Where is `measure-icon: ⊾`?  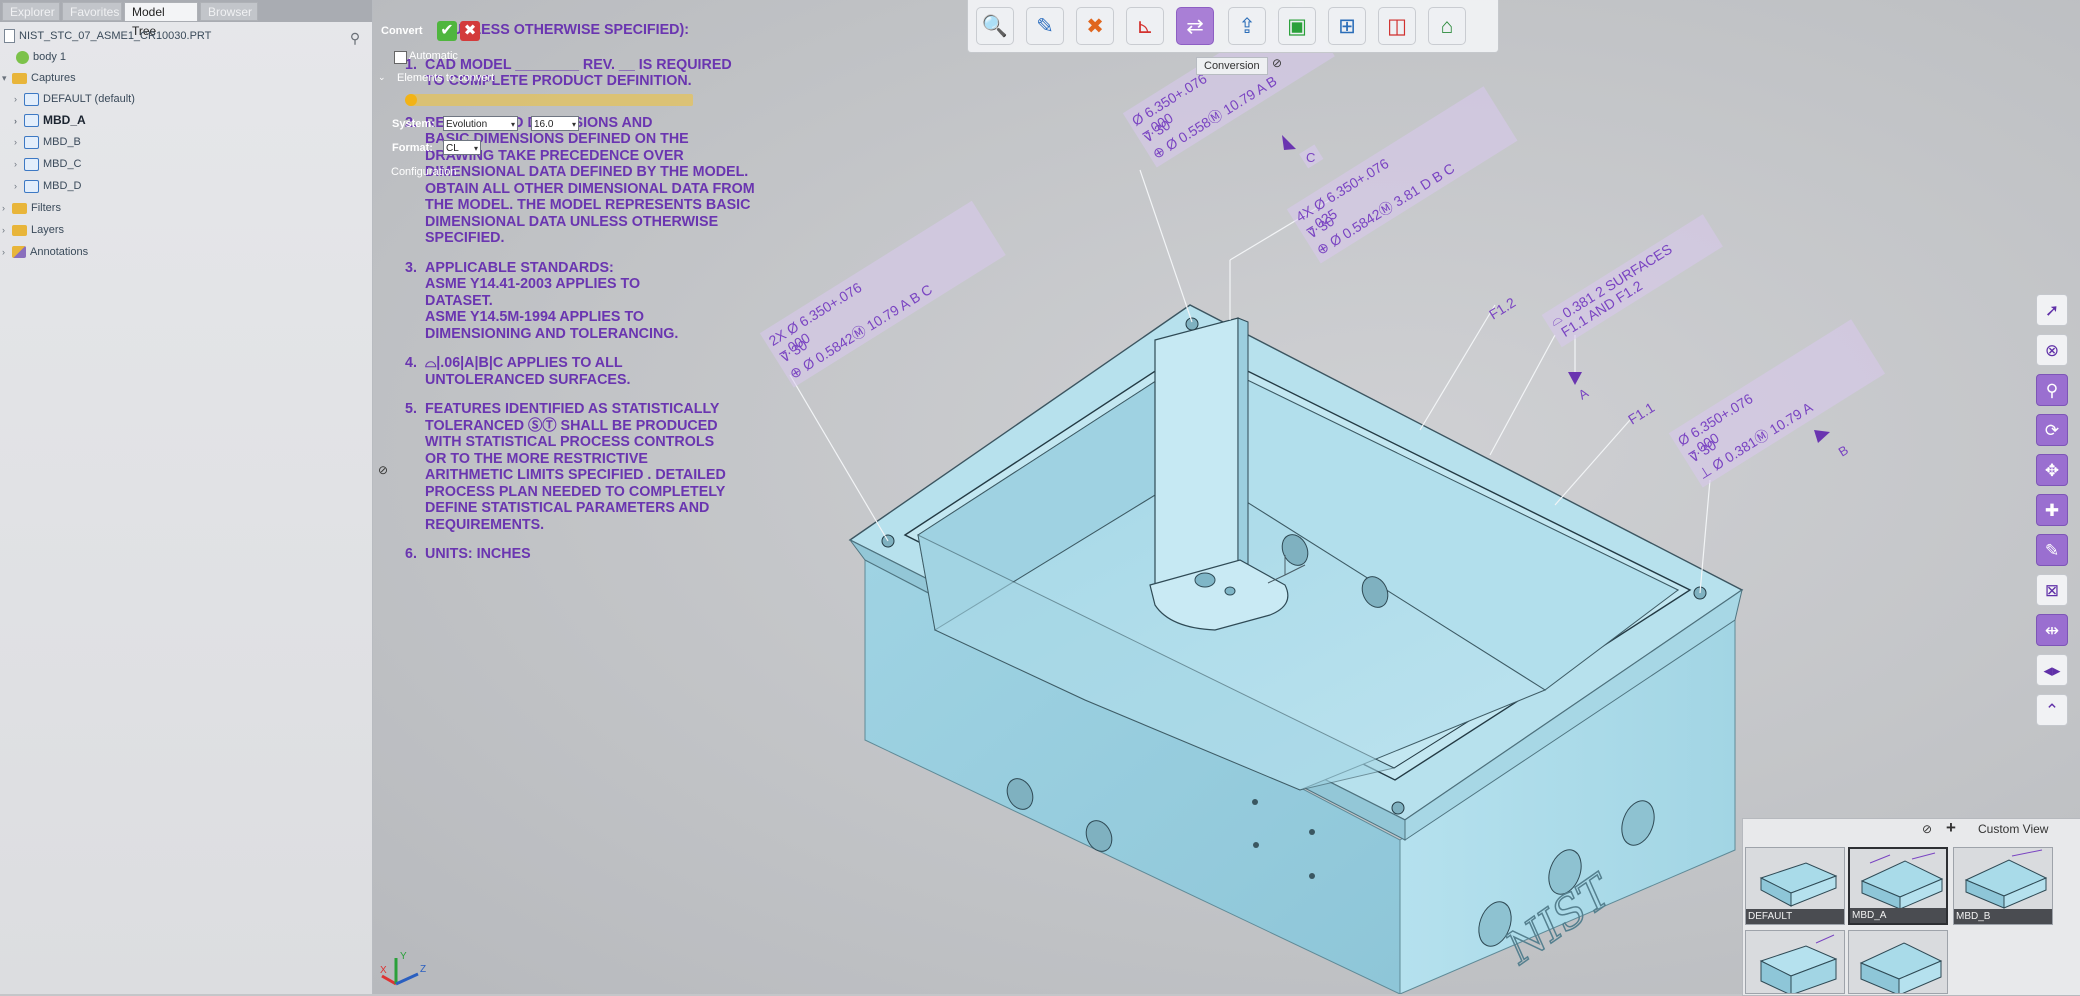 measure-icon: ⊾ is located at coordinates (1145, 26).